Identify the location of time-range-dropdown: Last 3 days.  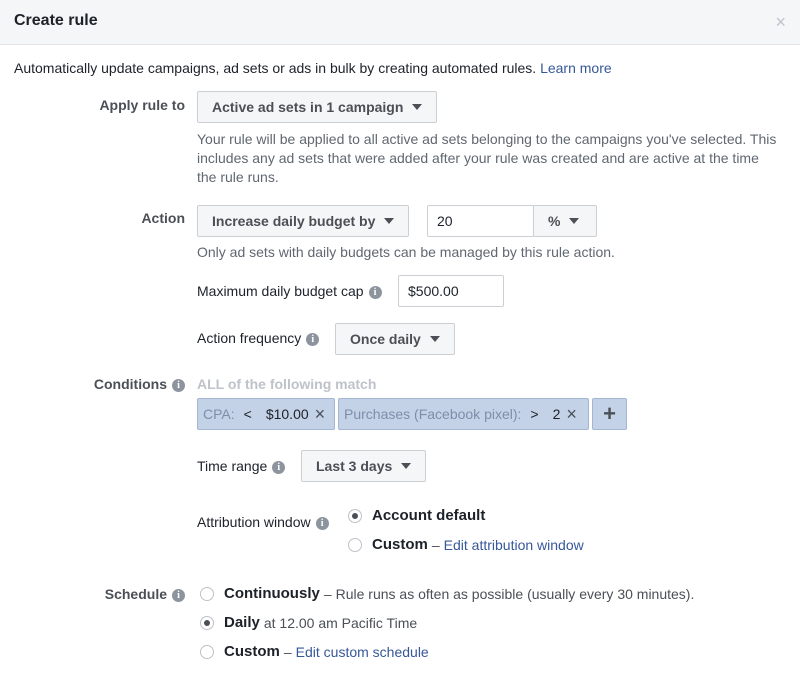
(364, 466).